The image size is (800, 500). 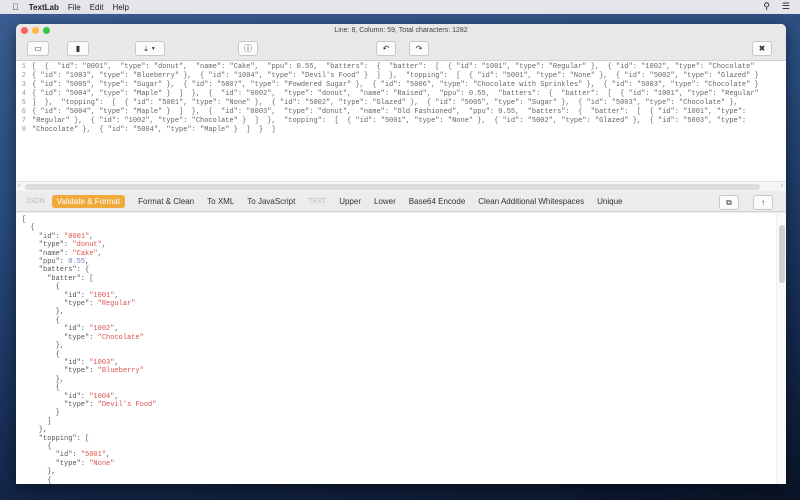 I want to click on clipboard-icon: ▮, so click(x=78, y=48).